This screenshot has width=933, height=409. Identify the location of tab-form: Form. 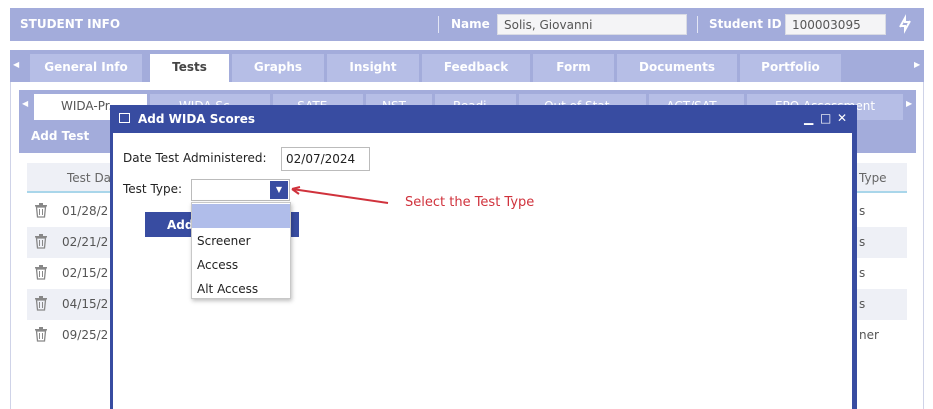
(573, 68).